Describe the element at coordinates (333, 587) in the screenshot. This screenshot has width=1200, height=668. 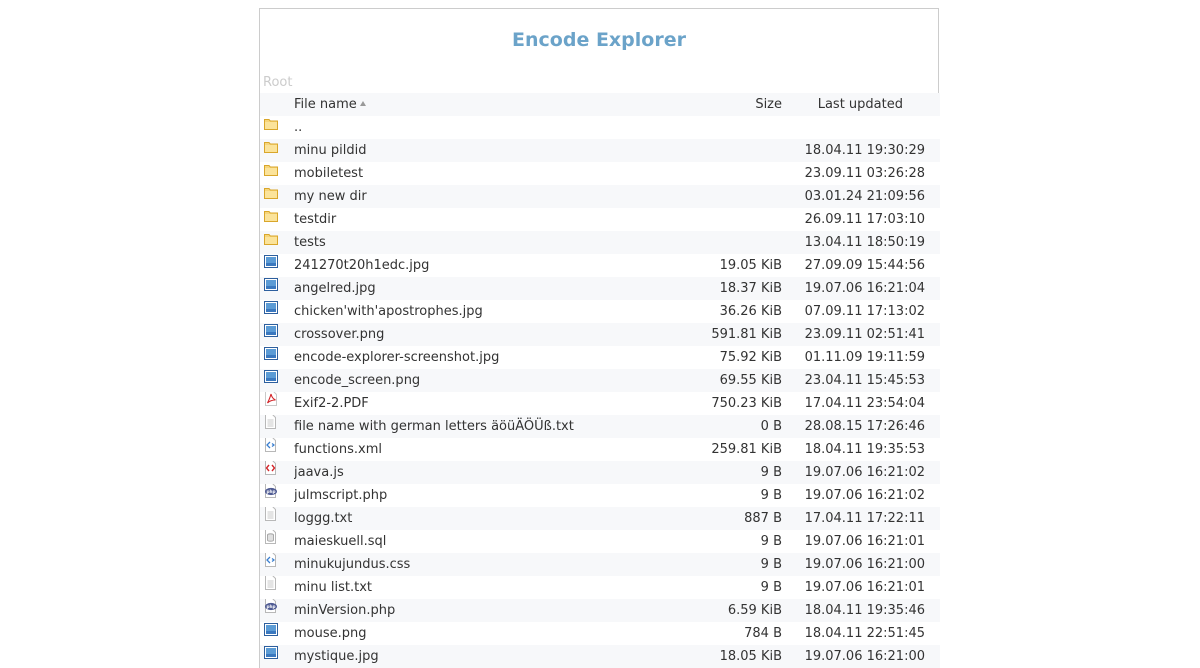
I see `file-name-link: minu list.txt` at that location.